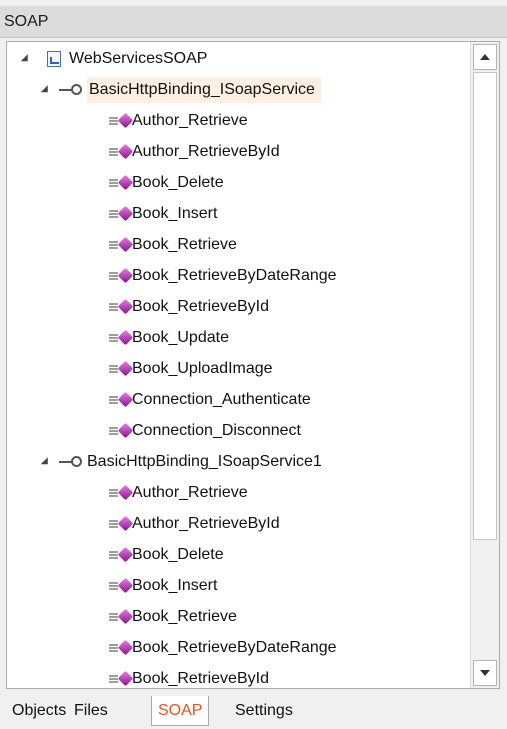 This screenshot has height=729, width=507. I want to click on method-label: Book_UploadImage, so click(202, 368).